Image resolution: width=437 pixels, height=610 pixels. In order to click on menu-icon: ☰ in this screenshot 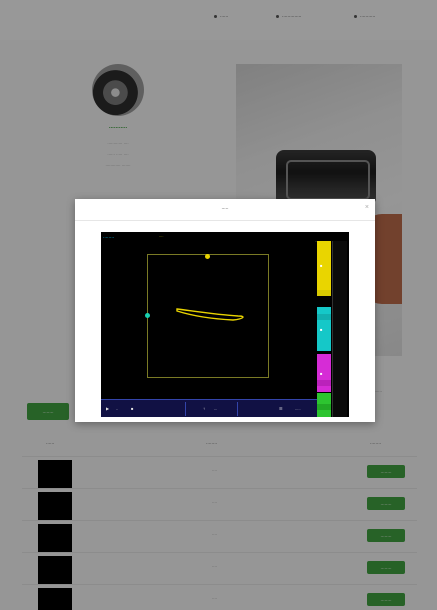, I will do `click(281, 408)`.